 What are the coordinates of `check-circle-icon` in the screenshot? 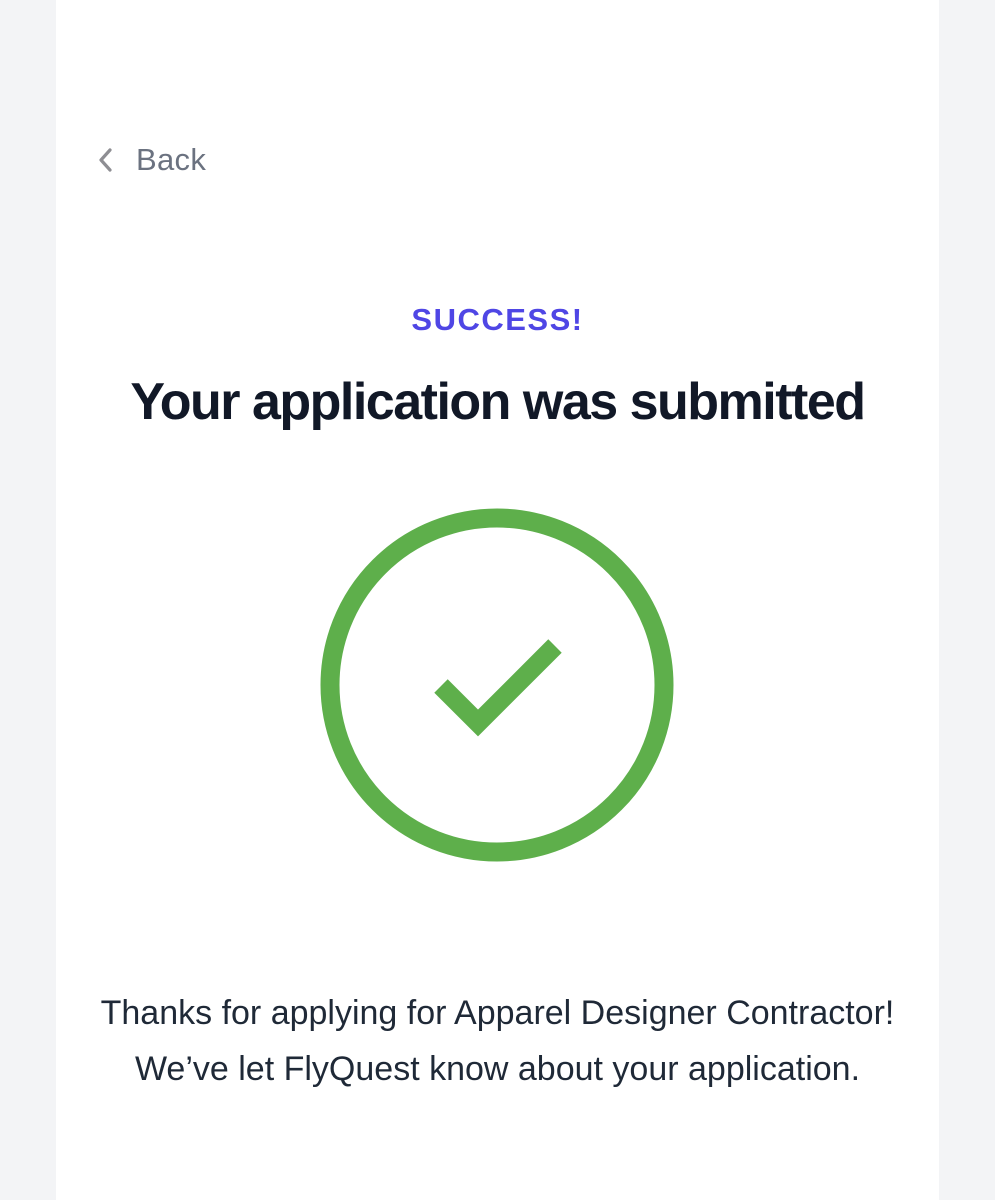 It's located at (497, 685).